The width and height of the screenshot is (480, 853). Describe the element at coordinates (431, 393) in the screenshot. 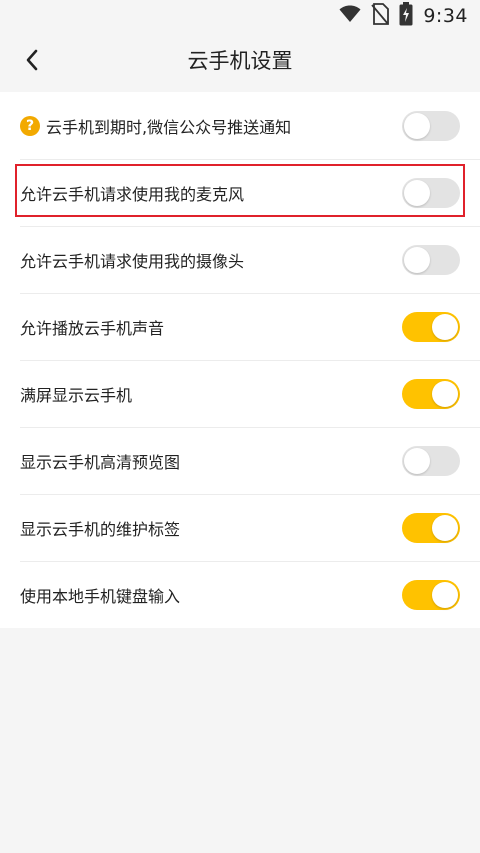

I see `toggle-fullscreen` at that location.